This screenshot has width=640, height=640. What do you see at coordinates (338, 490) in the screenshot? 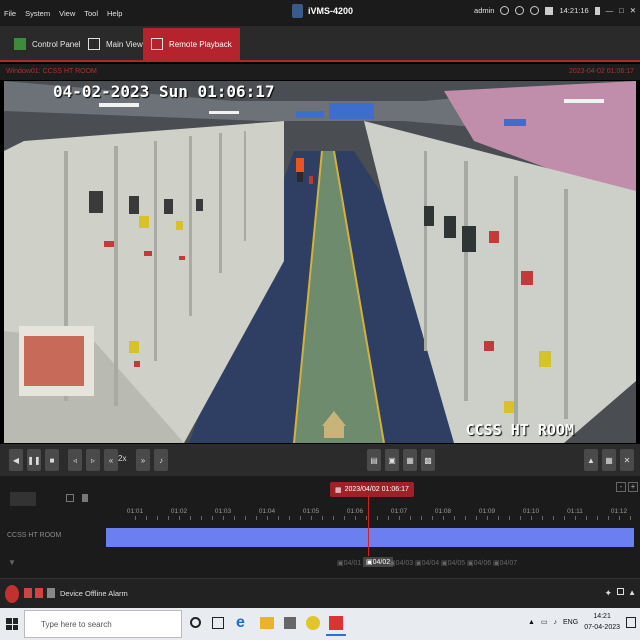
I see `calendar-icon: ▦` at bounding box center [338, 490].